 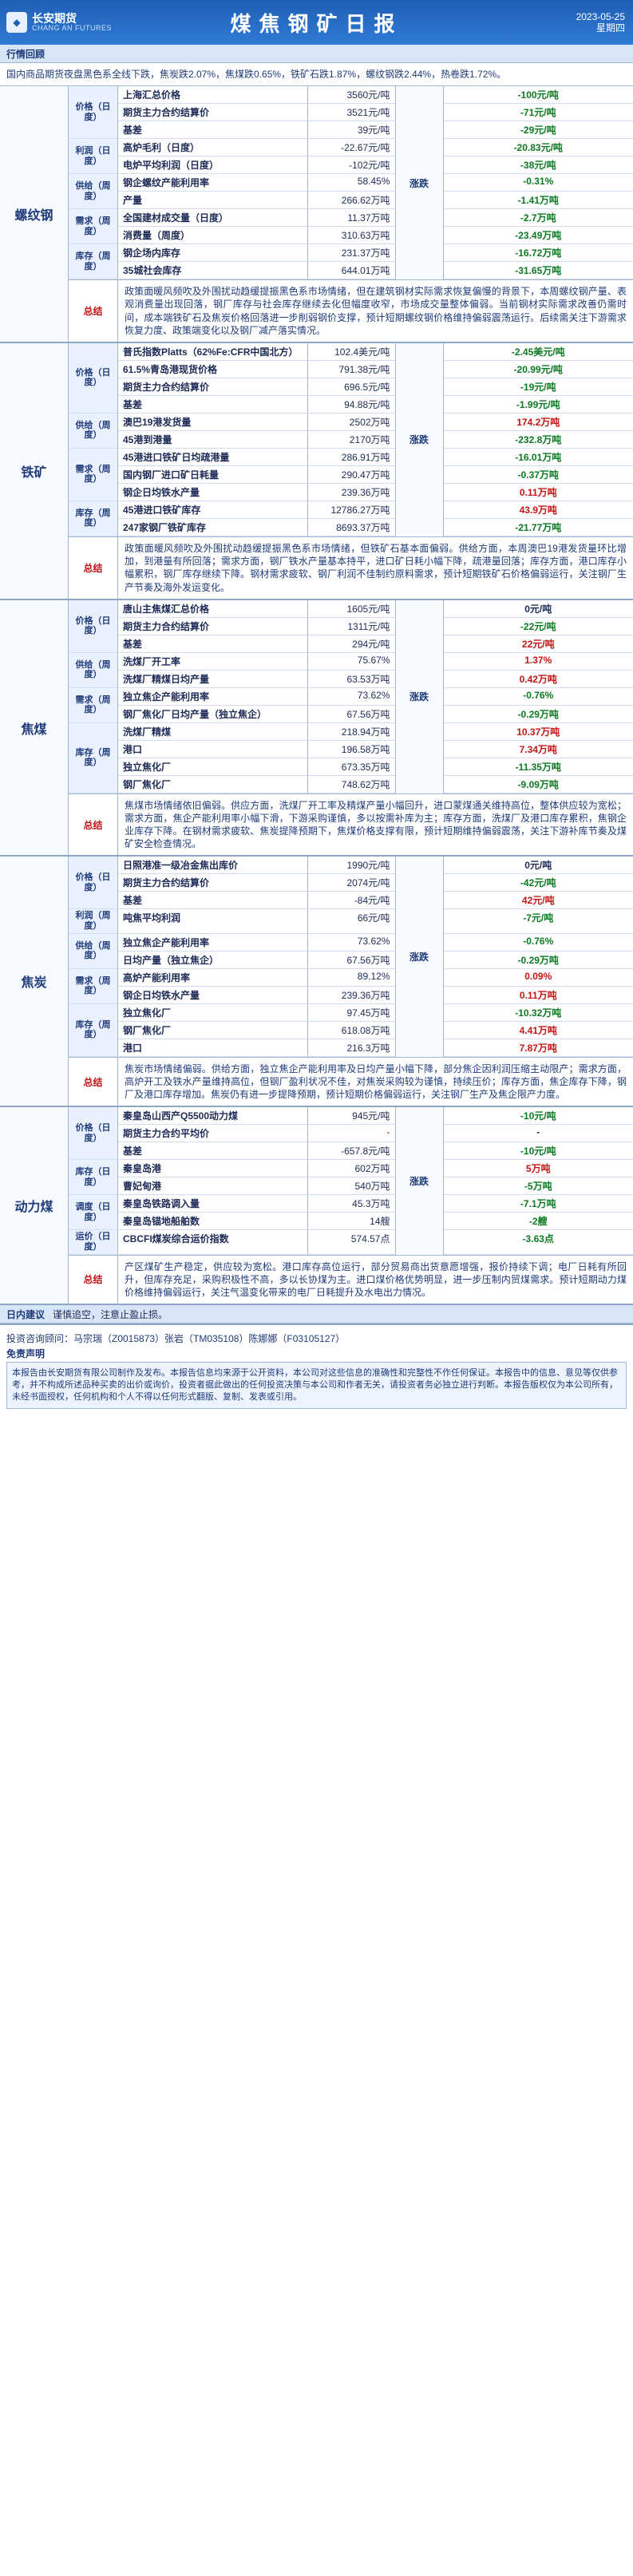 I want to click on section-name: 铁矿, so click(x=34, y=470).